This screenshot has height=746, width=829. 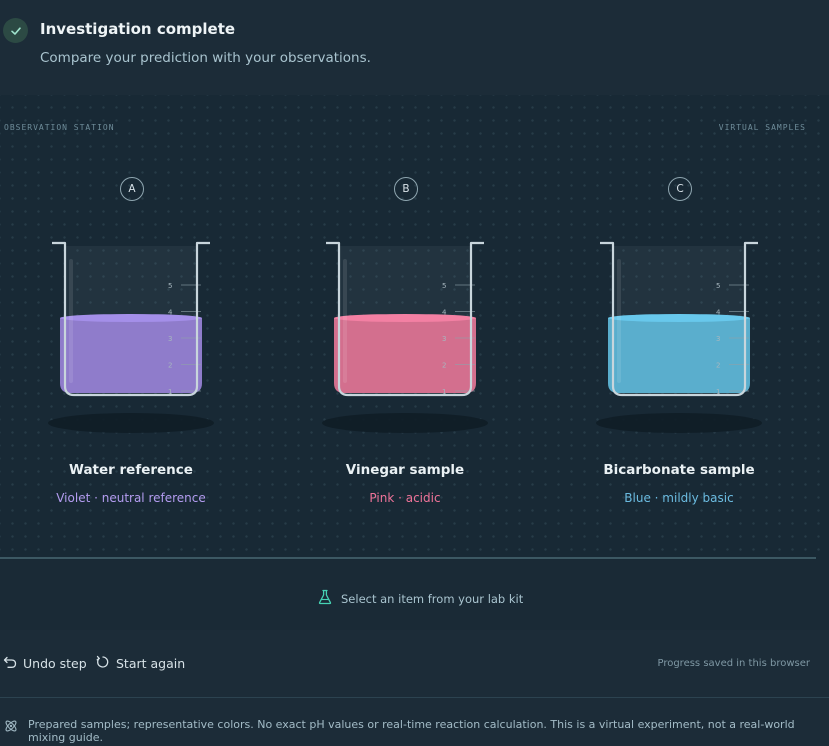 What do you see at coordinates (679, 470) in the screenshot?
I see `sample-name: Bicarbonate sample` at bounding box center [679, 470].